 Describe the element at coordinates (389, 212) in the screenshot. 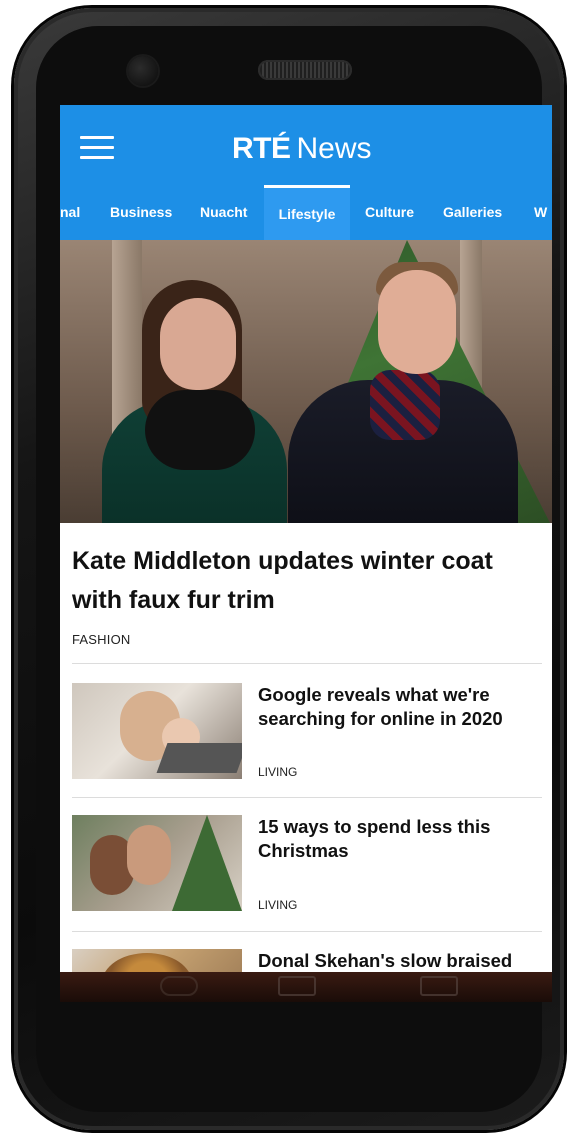

I see `tab-culture: Culture` at that location.